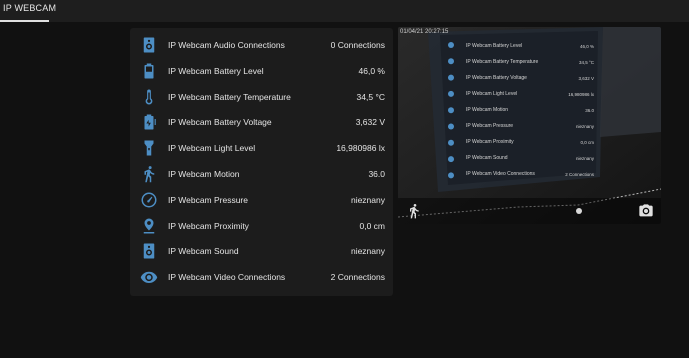 Image resolution: width=689 pixels, height=358 pixels. Describe the element at coordinates (529, 211) in the screenshot. I see `camera-controls-bar` at that location.